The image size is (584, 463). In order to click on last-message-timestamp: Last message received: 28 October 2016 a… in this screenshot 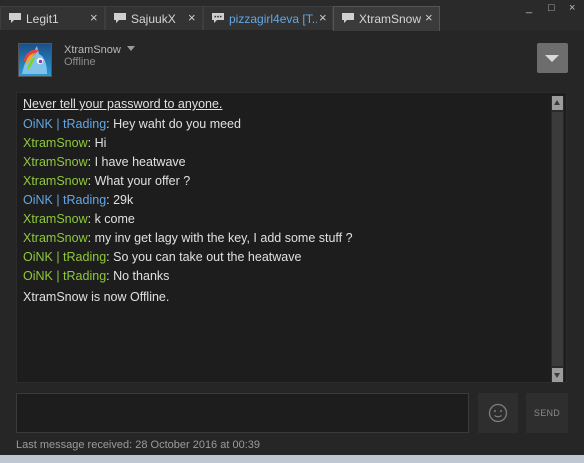, I will do `click(138, 445)`.